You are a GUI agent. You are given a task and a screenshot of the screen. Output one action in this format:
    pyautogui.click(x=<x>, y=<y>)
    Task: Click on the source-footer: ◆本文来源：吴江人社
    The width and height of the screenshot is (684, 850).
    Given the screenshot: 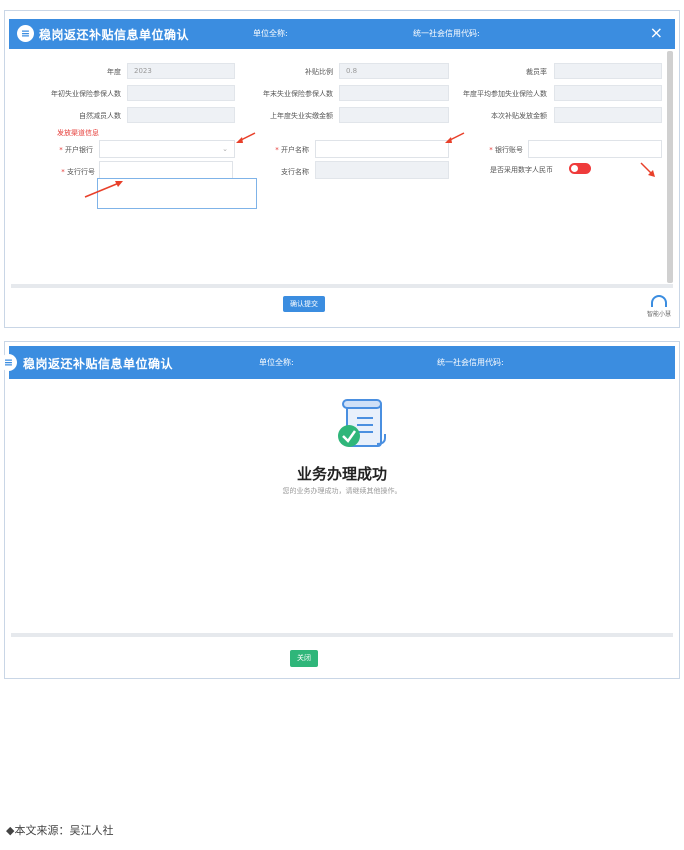 What is the action you would take?
    pyautogui.click(x=60, y=830)
    